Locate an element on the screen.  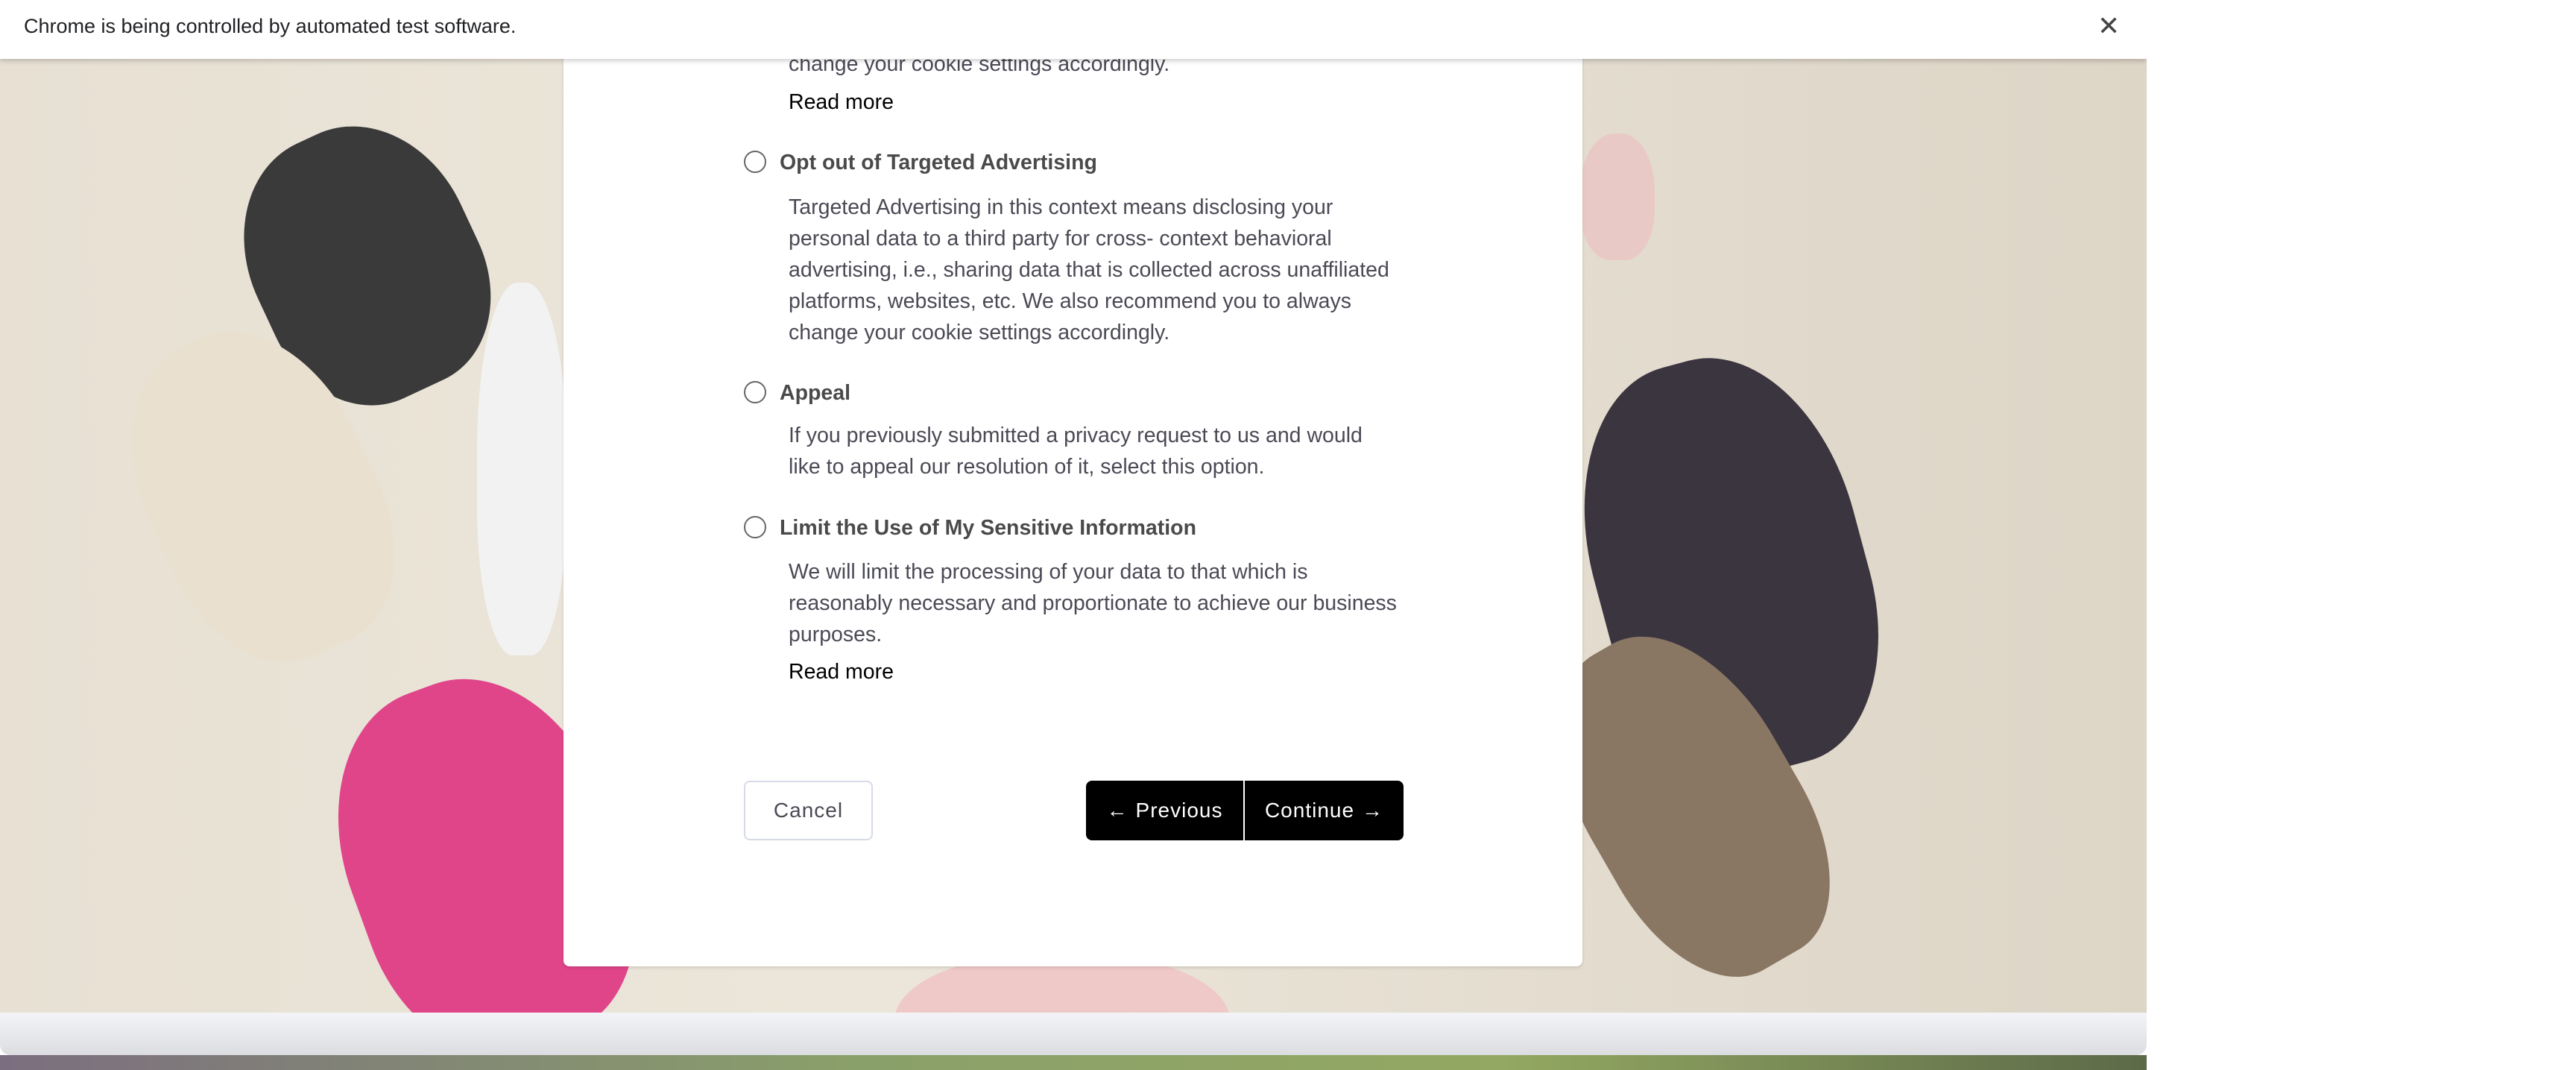
option-label: Appeal is located at coordinates (815, 393).